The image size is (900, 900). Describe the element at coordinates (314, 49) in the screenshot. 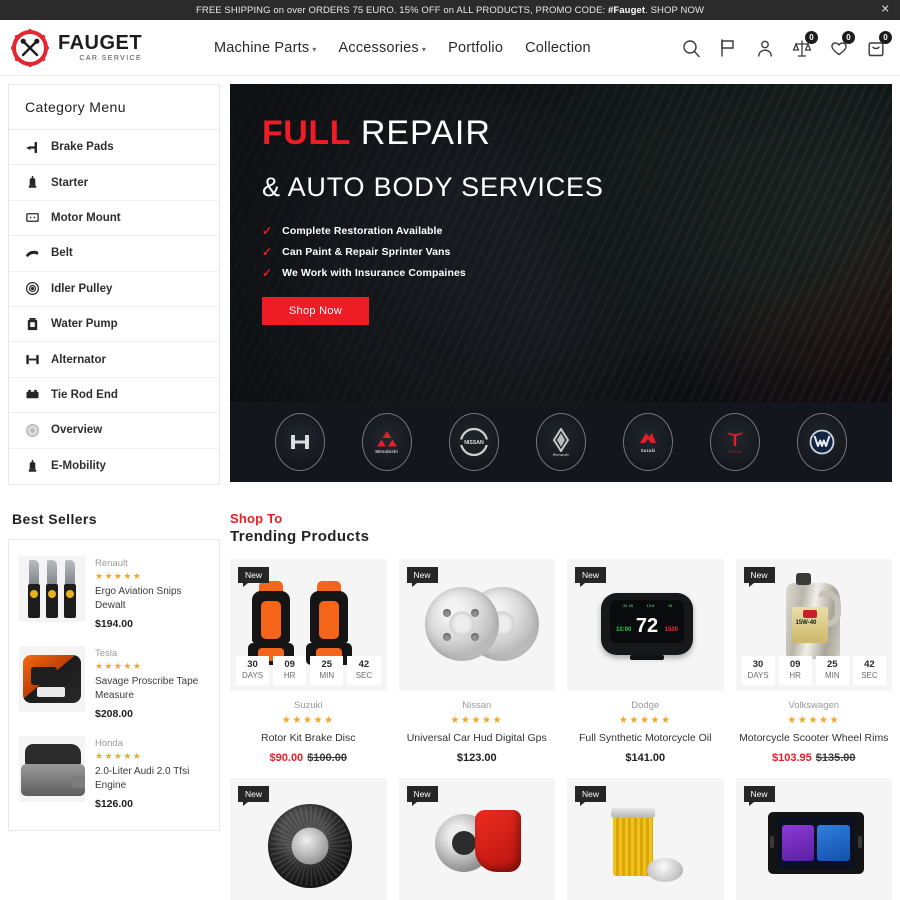

I see `chevron-down-icon: ▾` at that location.